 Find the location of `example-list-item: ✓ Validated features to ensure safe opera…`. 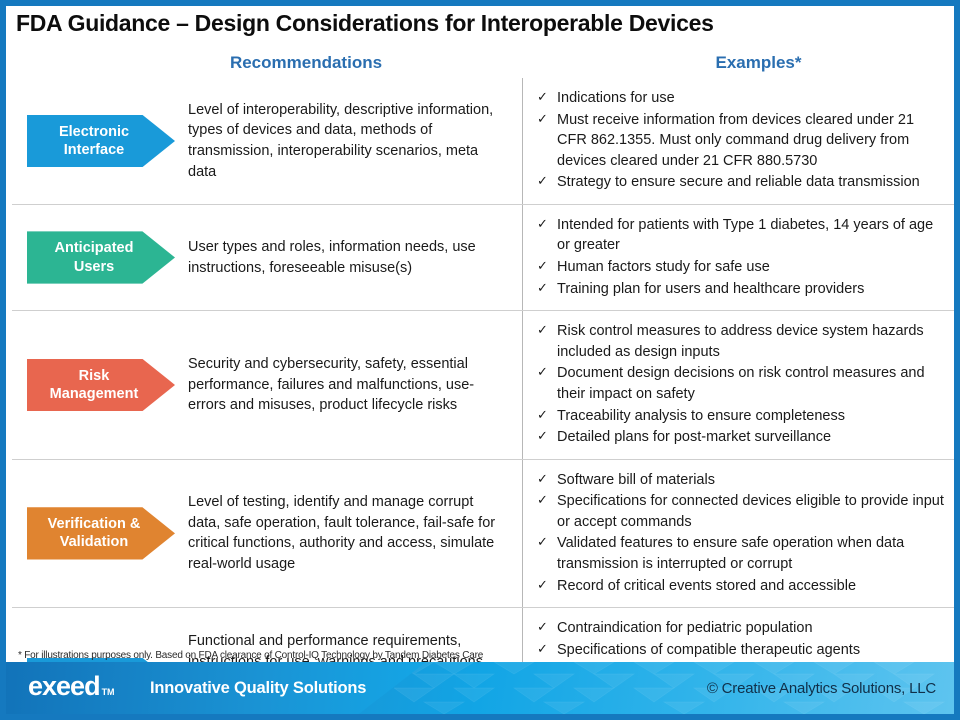

example-list-item: ✓ Validated features to ensure safe opera… is located at coordinates (739, 553).